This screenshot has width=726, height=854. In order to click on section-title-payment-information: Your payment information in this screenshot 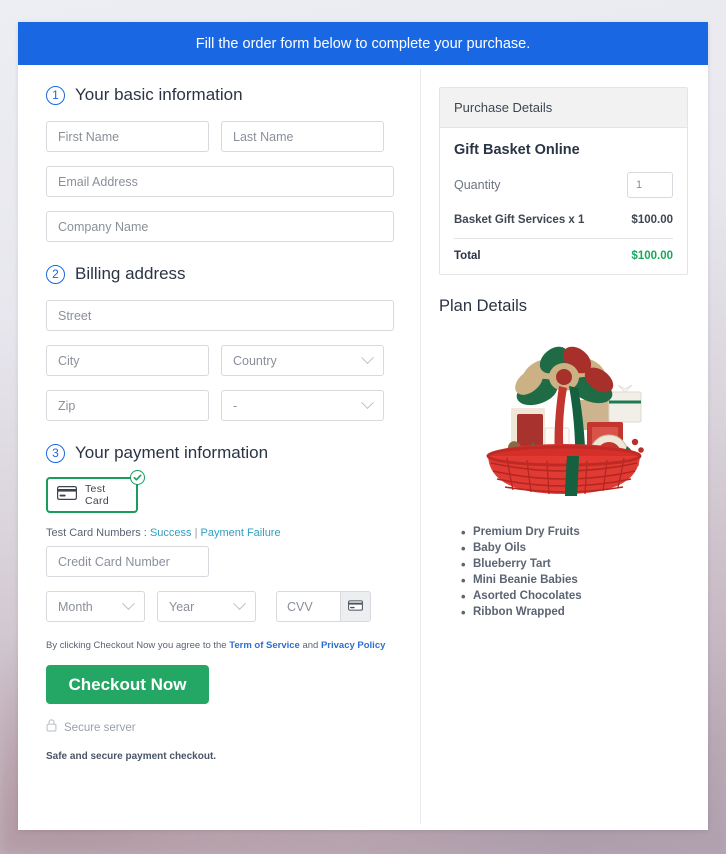, I will do `click(172, 452)`.